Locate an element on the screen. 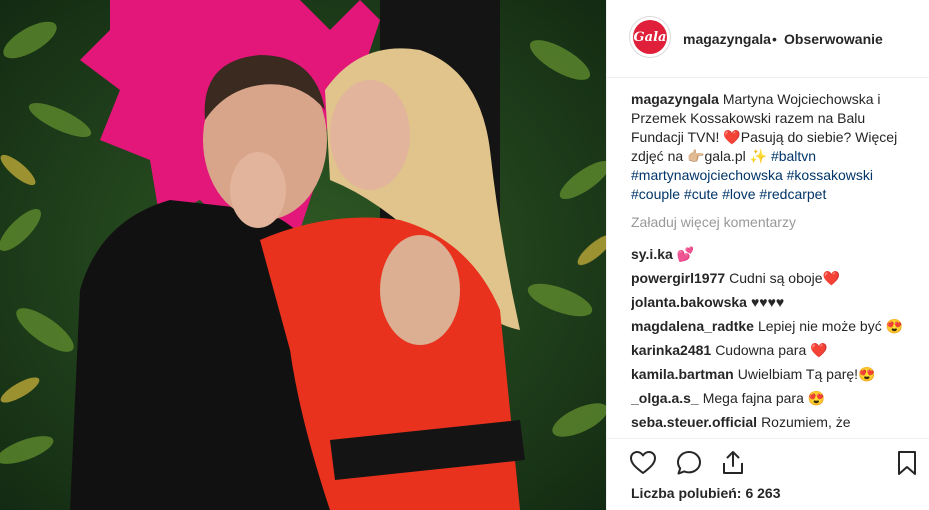  comment-item: _olga.a.s_ Mega fajna para 😍 is located at coordinates (773, 398).